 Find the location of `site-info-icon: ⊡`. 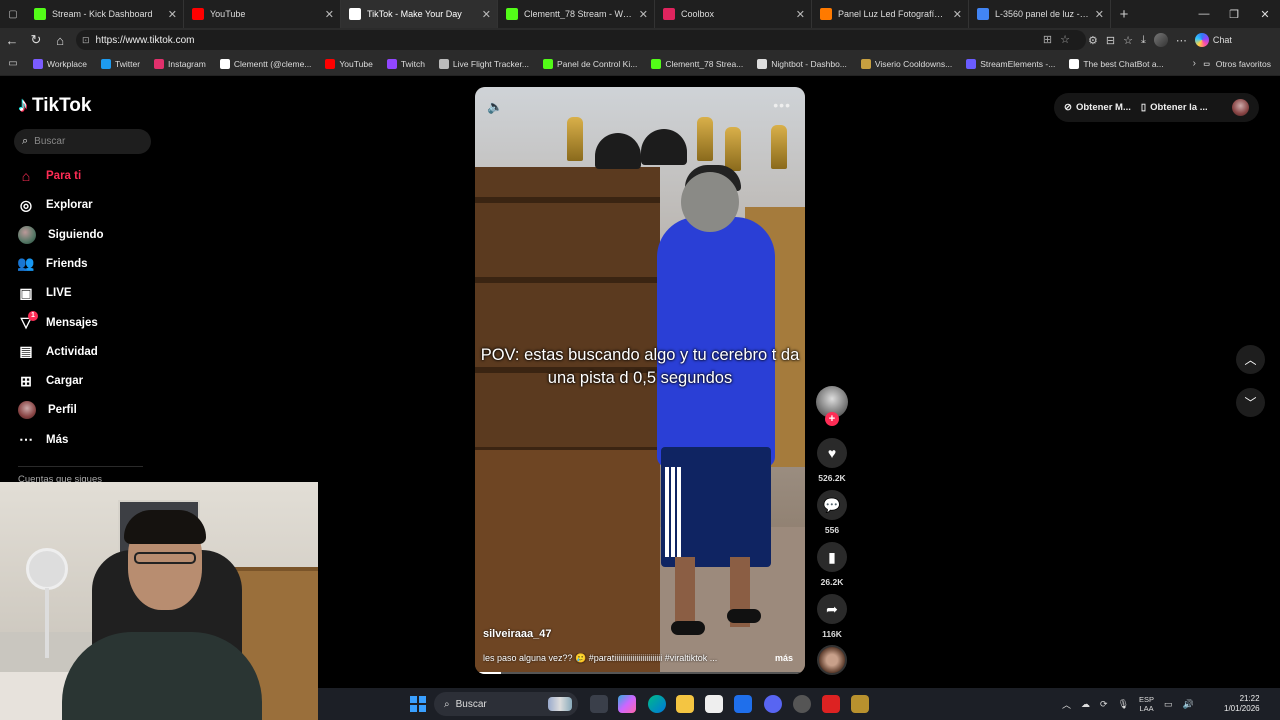

site-info-icon: ⊡ is located at coordinates (86, 40).